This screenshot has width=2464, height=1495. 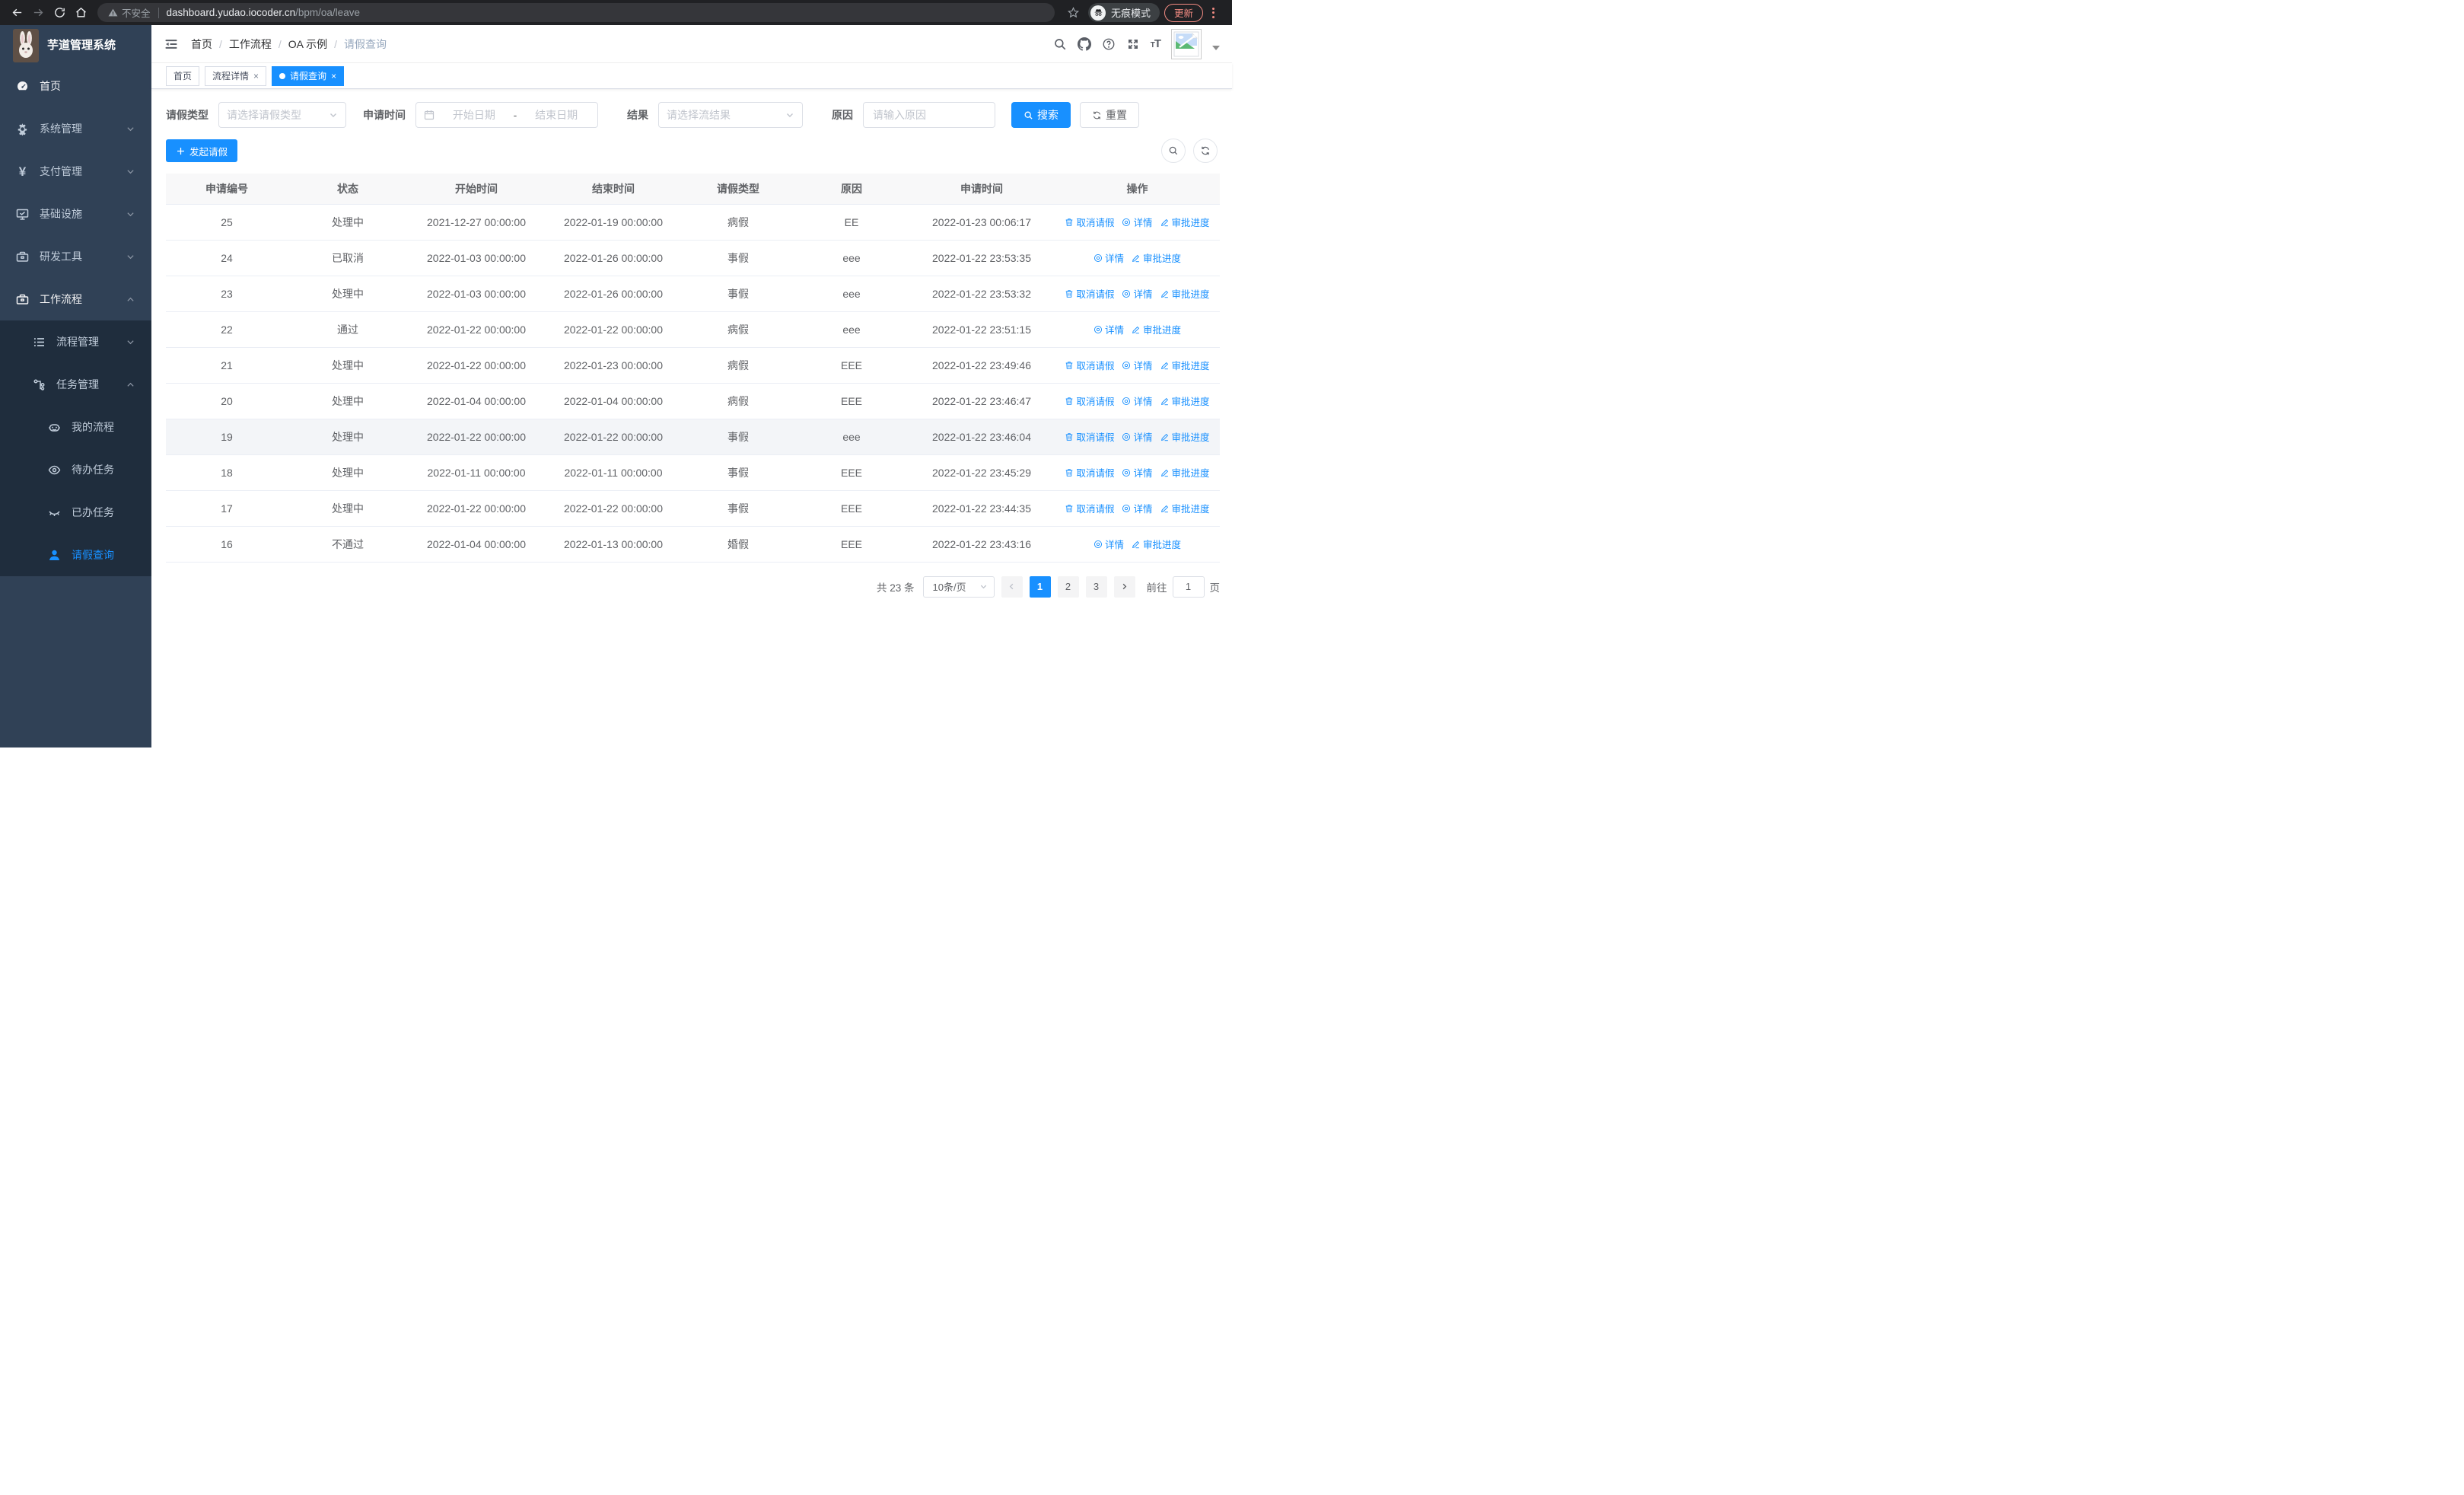 I want to click on browser-menu-icon, so click(x=1213, y=13).